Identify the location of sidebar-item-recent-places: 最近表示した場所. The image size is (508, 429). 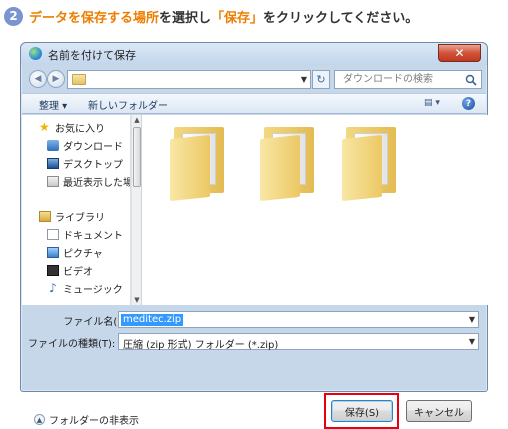
(88, 181).